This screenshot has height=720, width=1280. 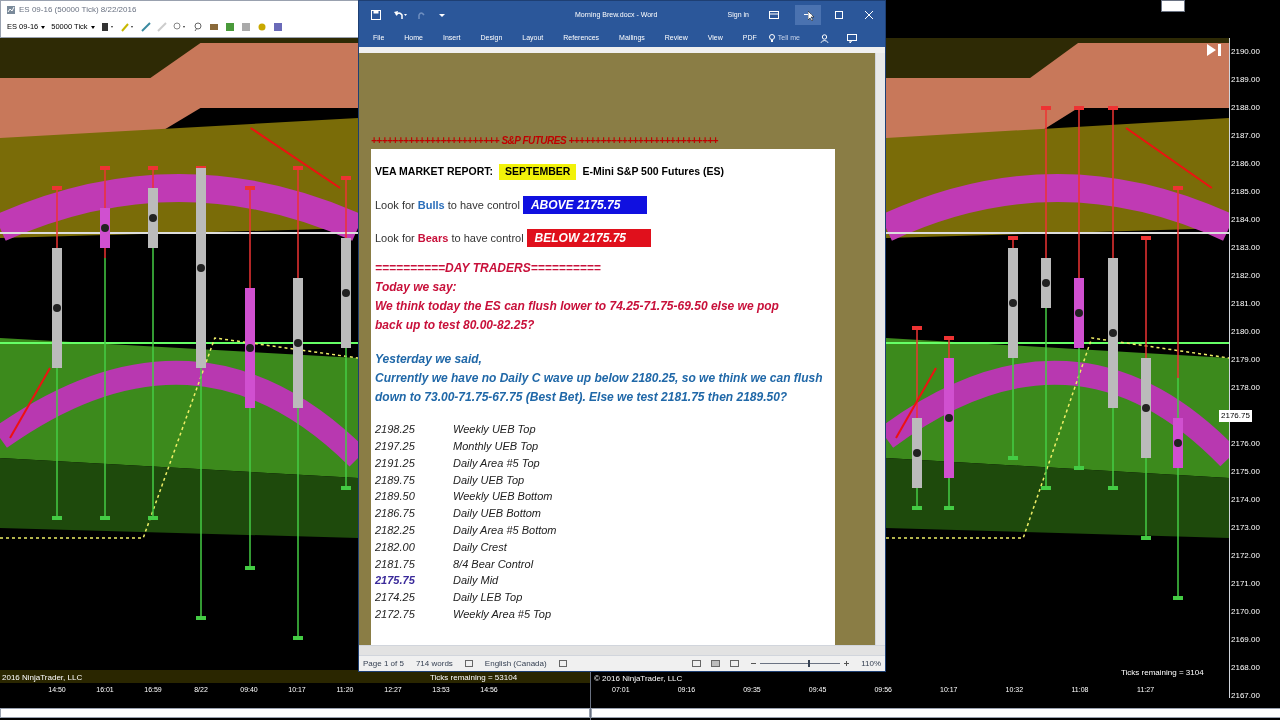 I want to click on banner-heading: ++++++++++++++++++++++++ S&P FUTURES ++++++++++++++++++++++++++++, so click(x=545, y=141).